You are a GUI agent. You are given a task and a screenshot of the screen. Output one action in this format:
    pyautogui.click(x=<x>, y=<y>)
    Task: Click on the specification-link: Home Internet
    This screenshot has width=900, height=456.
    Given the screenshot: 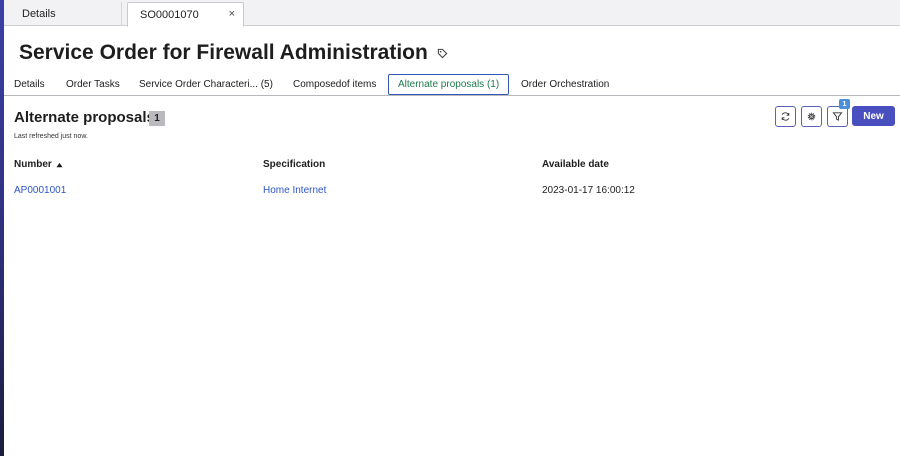 What is the action you would take?
    pyautogui.click(x=294, y=190)
    